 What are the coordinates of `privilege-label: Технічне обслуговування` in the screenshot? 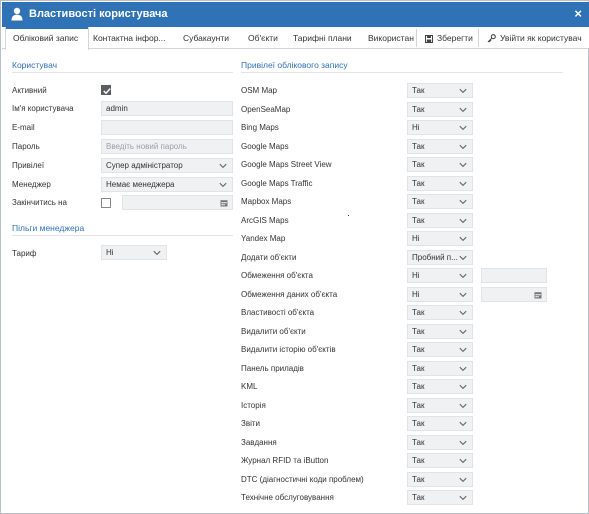 It's located at (287, 497).